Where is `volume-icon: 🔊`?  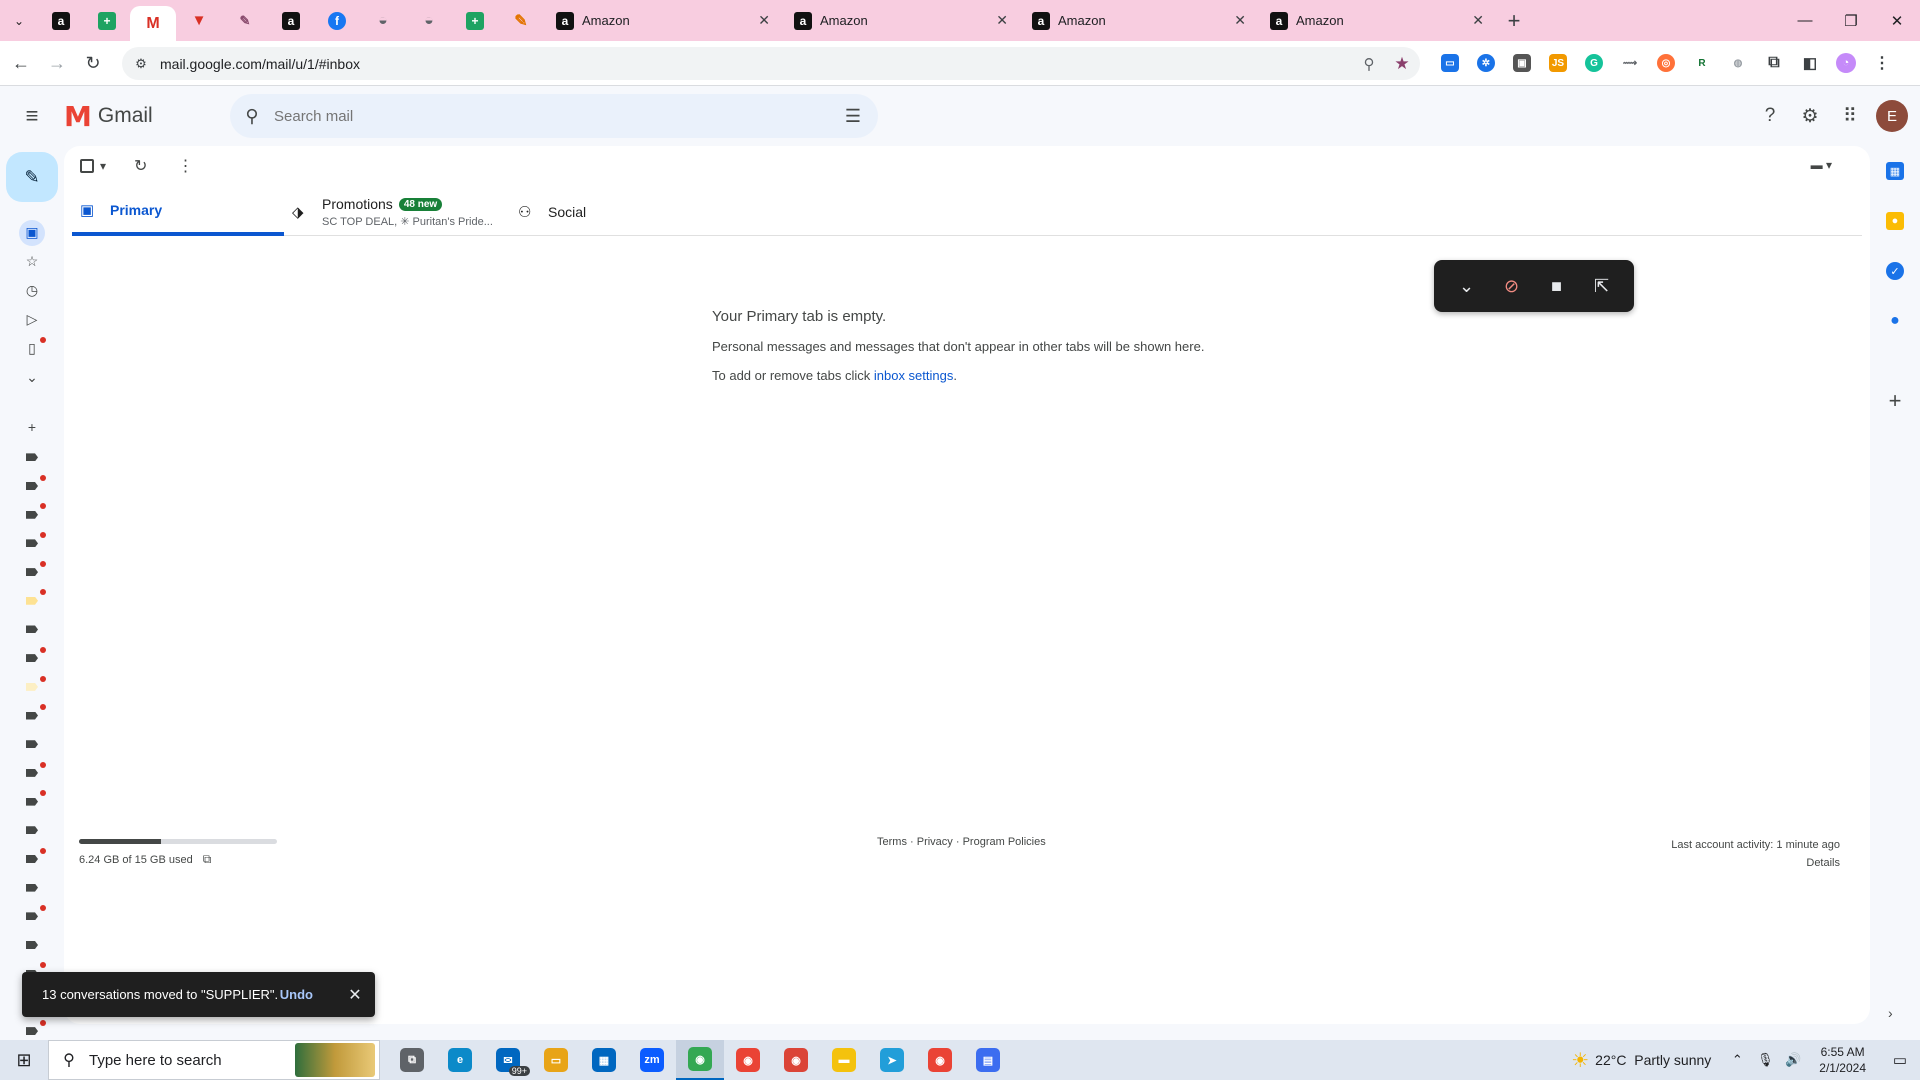 volume-icon: 🔊 is located at coordinates (1793, 1060).